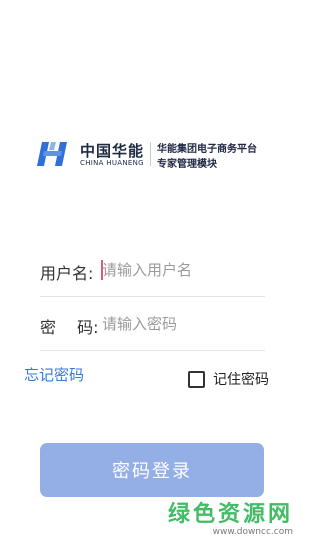 This screenshot has height=550, width=320. I want to click on logo-divider, so click(150, 154).